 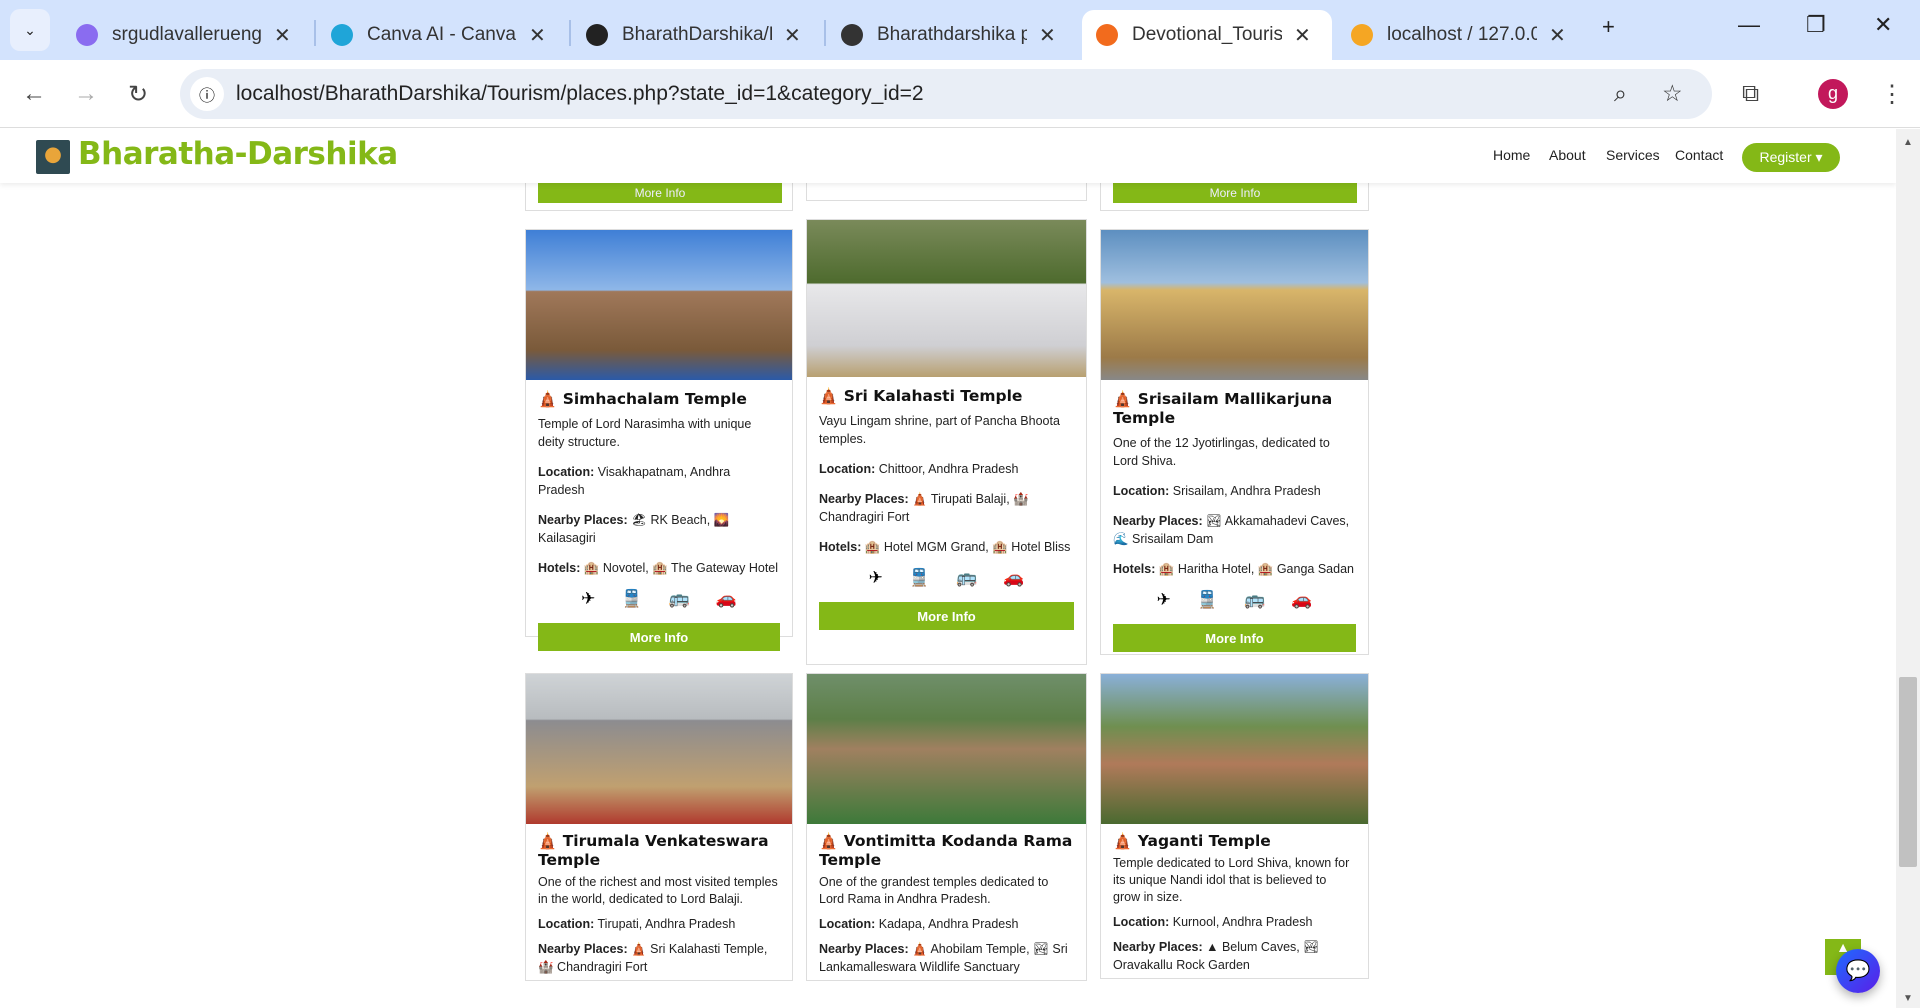 I want to click on place-image, so click(x=946, y=298).